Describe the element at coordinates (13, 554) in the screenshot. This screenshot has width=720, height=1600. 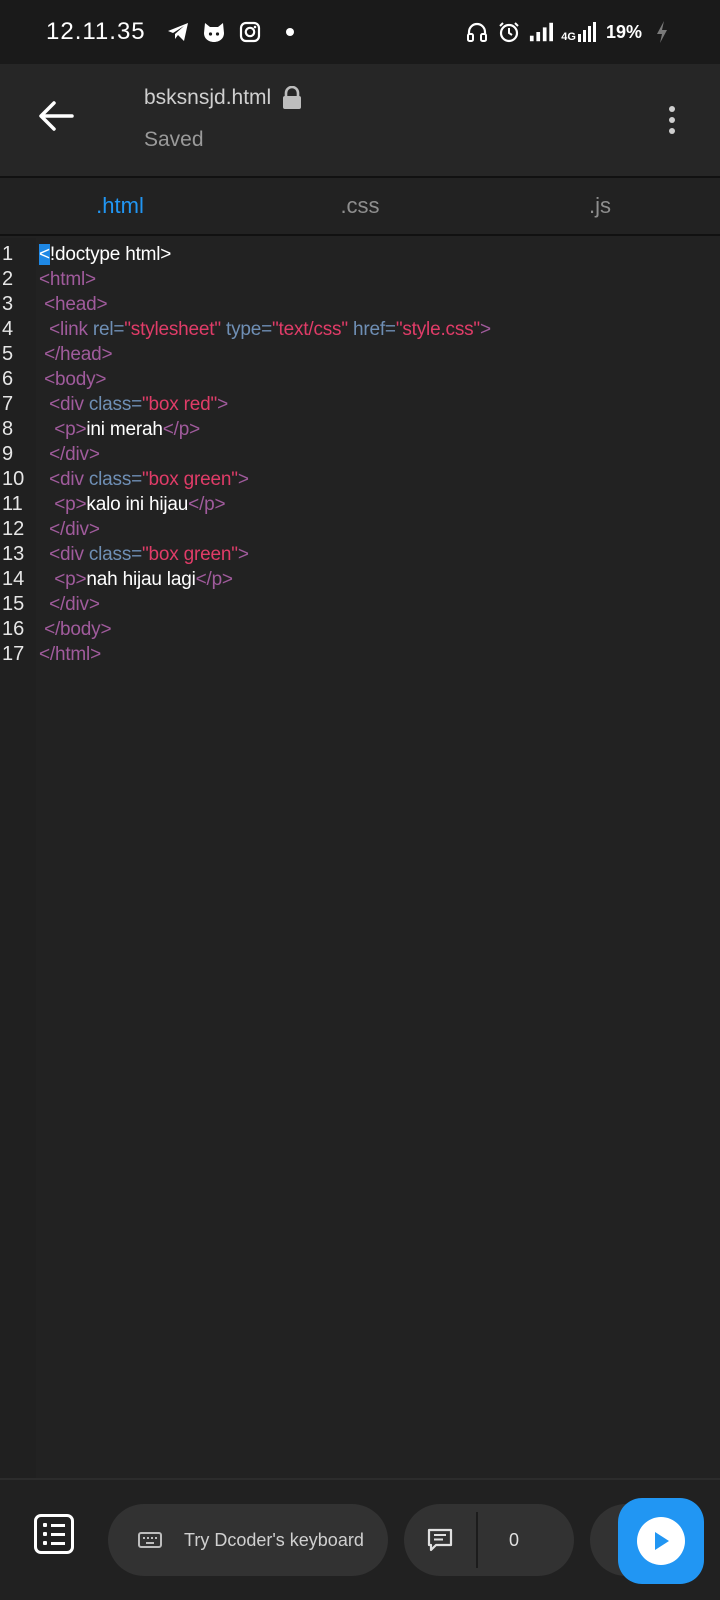
I see `line-number: 13` at that location.